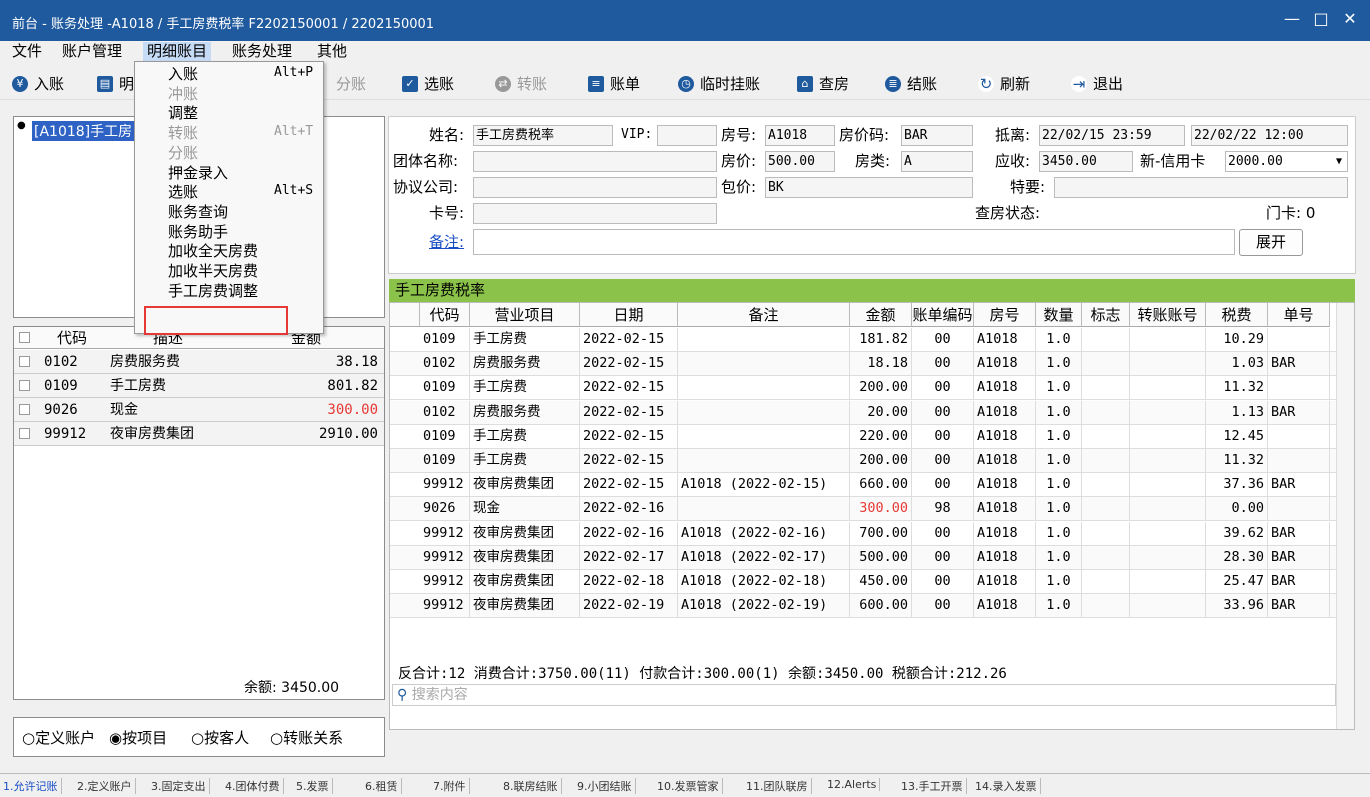 This screenshot has height=797, width=1370. Describe the element at coordinates (1006, 786) in the screenshot. I see `status-tab-14: 14.录入发票` at that location.